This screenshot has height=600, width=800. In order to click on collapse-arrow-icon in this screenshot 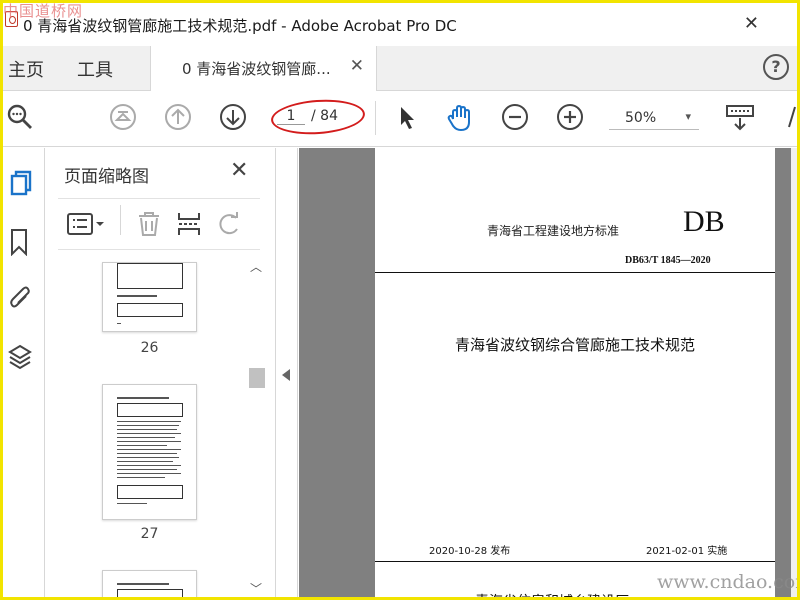, I will do `click(286, 375)`.